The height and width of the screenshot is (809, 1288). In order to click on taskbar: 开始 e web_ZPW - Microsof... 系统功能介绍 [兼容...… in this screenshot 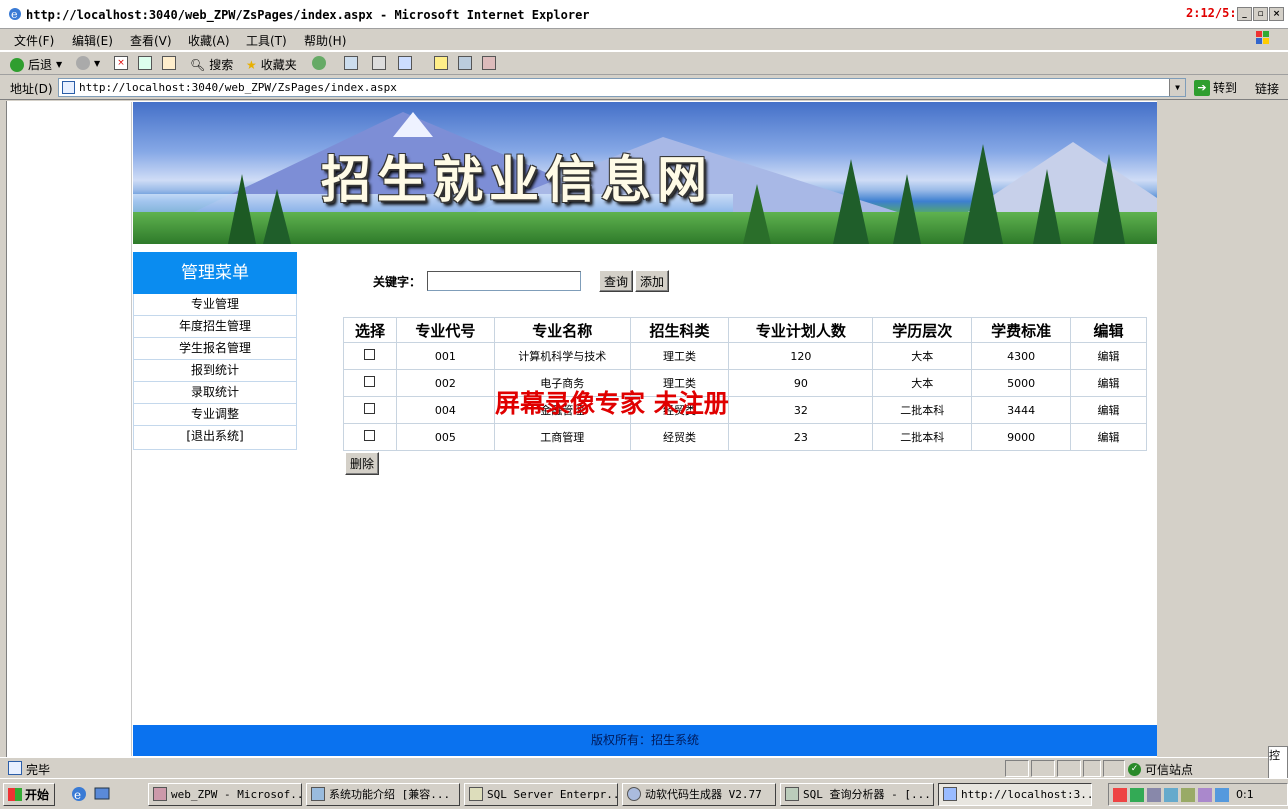, I will do `click(644, 793)`.